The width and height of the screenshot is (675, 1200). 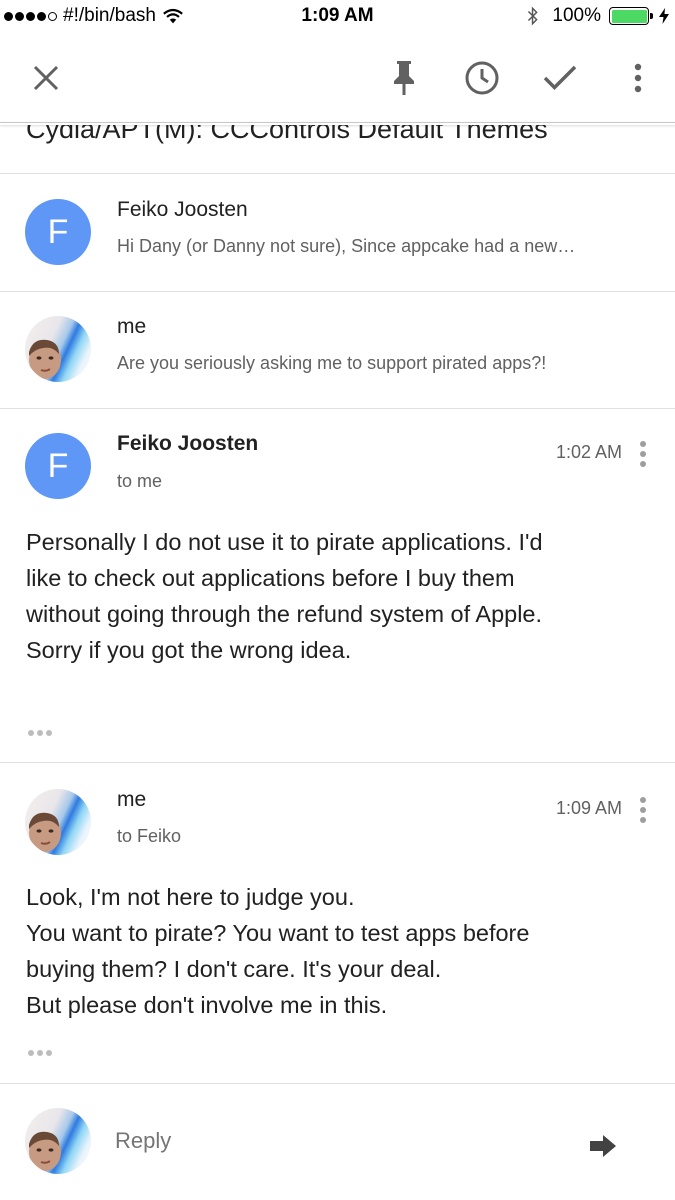 I want to click on send-button, so click(x=603, y=1146).